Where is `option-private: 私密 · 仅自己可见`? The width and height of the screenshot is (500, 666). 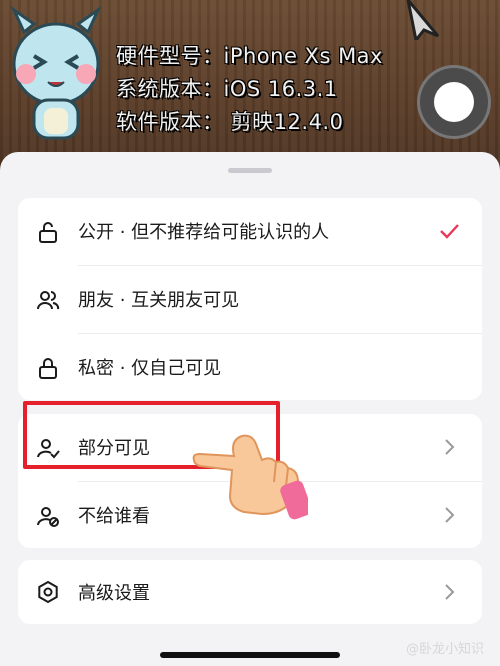 option-private: 私密 · 仅自己可见 is located at coordinates (250, 367).